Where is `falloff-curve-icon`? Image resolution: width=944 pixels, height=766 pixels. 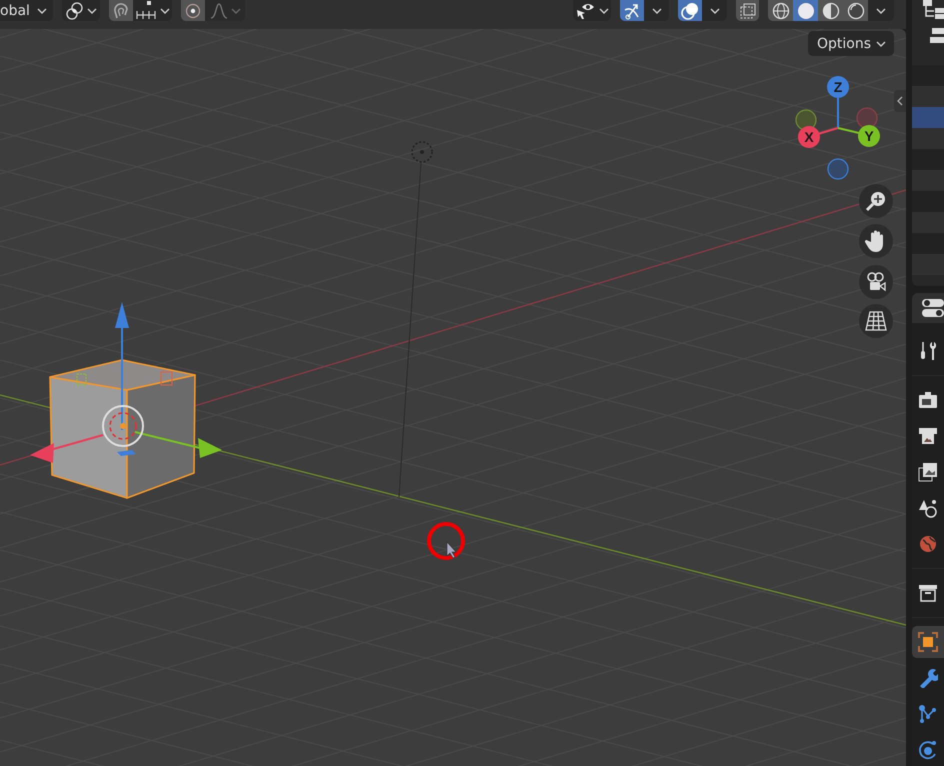 falloff-curve-icon is located at coordinates (219, 10).